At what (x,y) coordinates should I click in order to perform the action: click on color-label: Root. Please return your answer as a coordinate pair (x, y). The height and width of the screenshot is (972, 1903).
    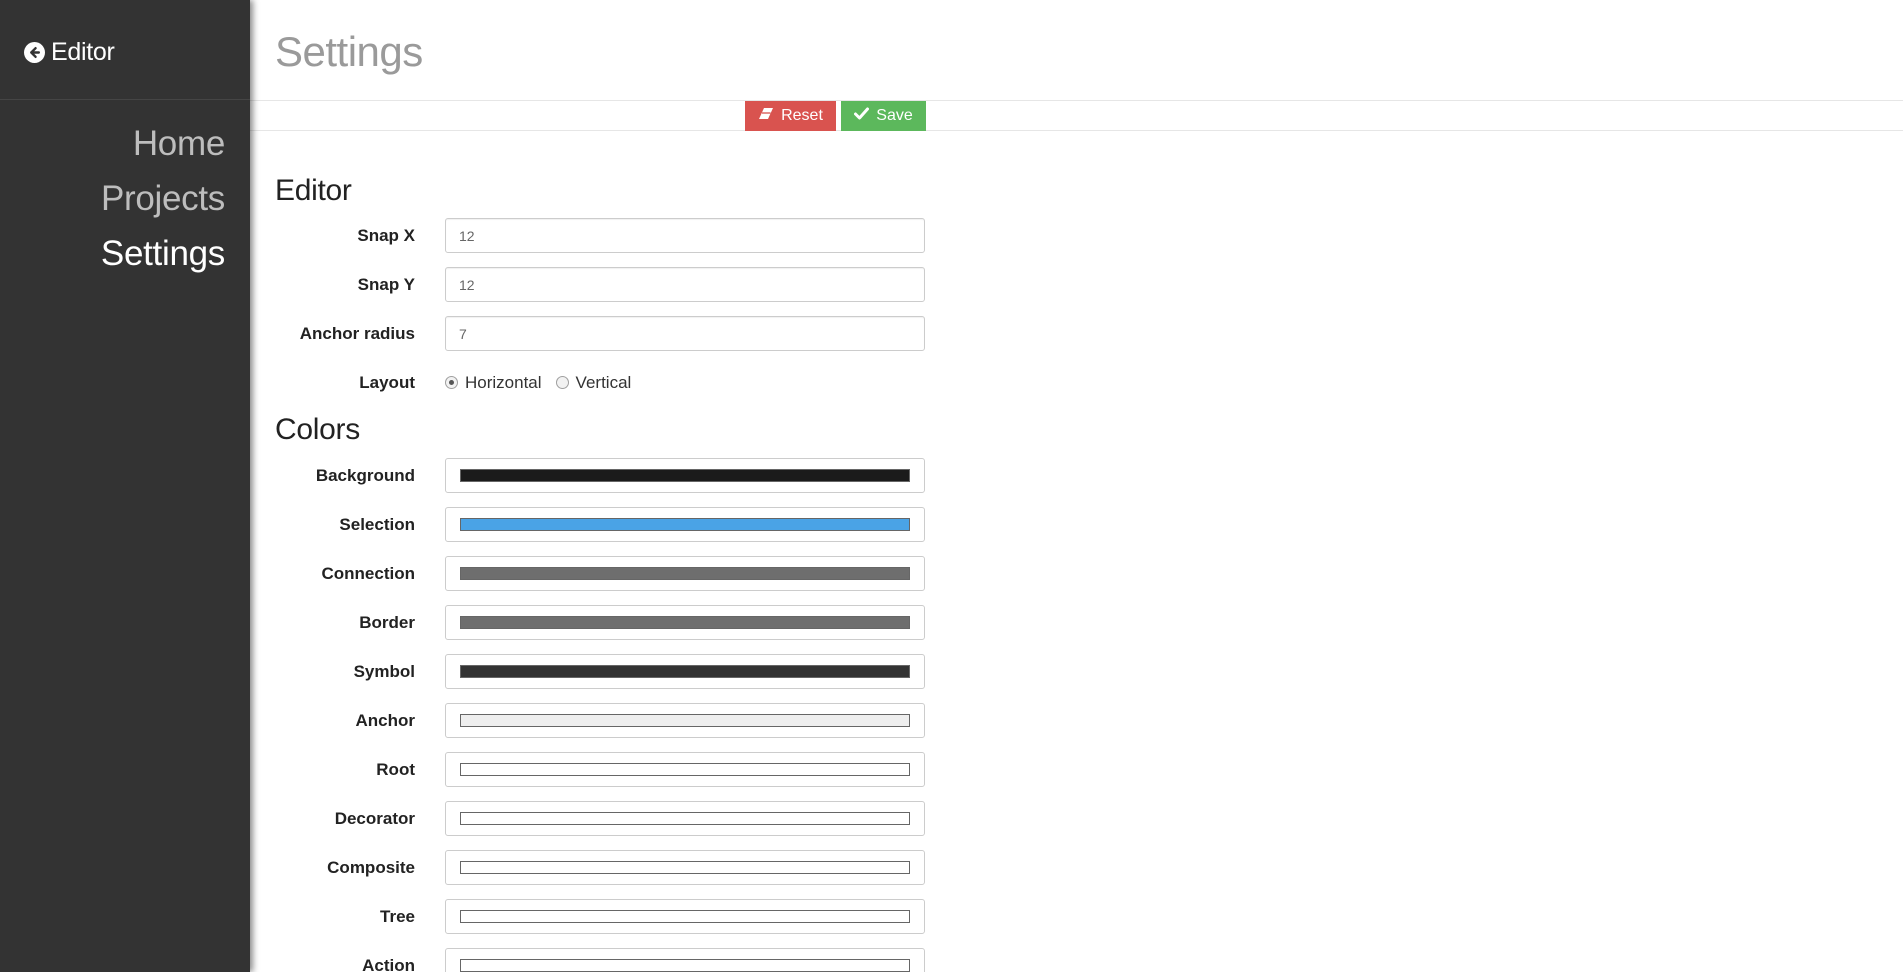
    Looking at the image, I should click on (395, 769).